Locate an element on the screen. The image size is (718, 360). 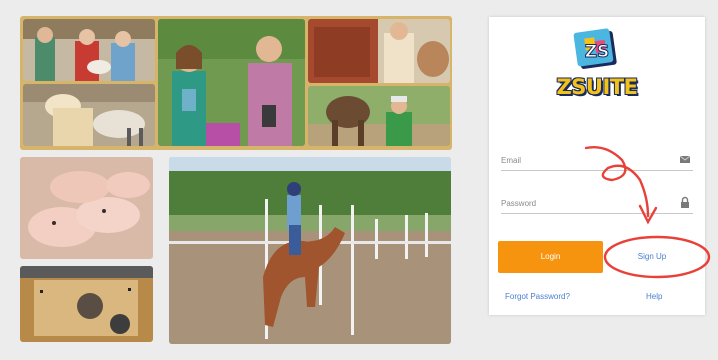
signup-button: Sign Up is located at coordinates (652, 257).